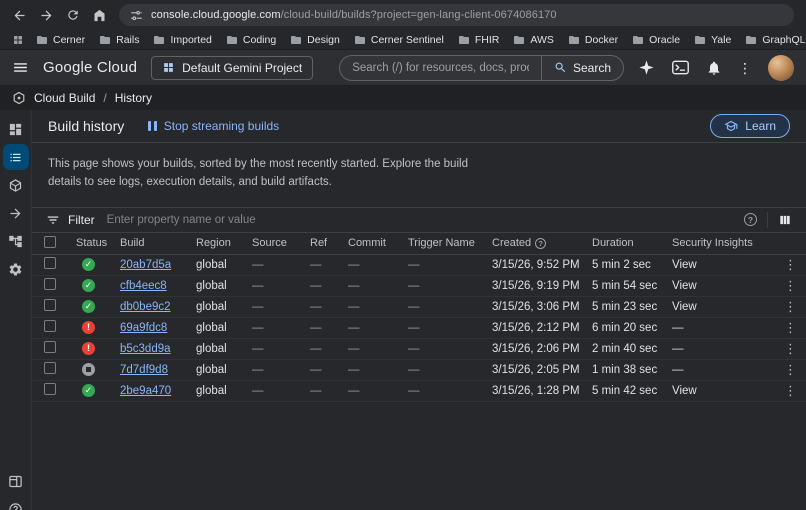 The image size is (806, 510). Describe the element at coordinates (73, 15) in the screenshot. I see `reload-icon` at that location.